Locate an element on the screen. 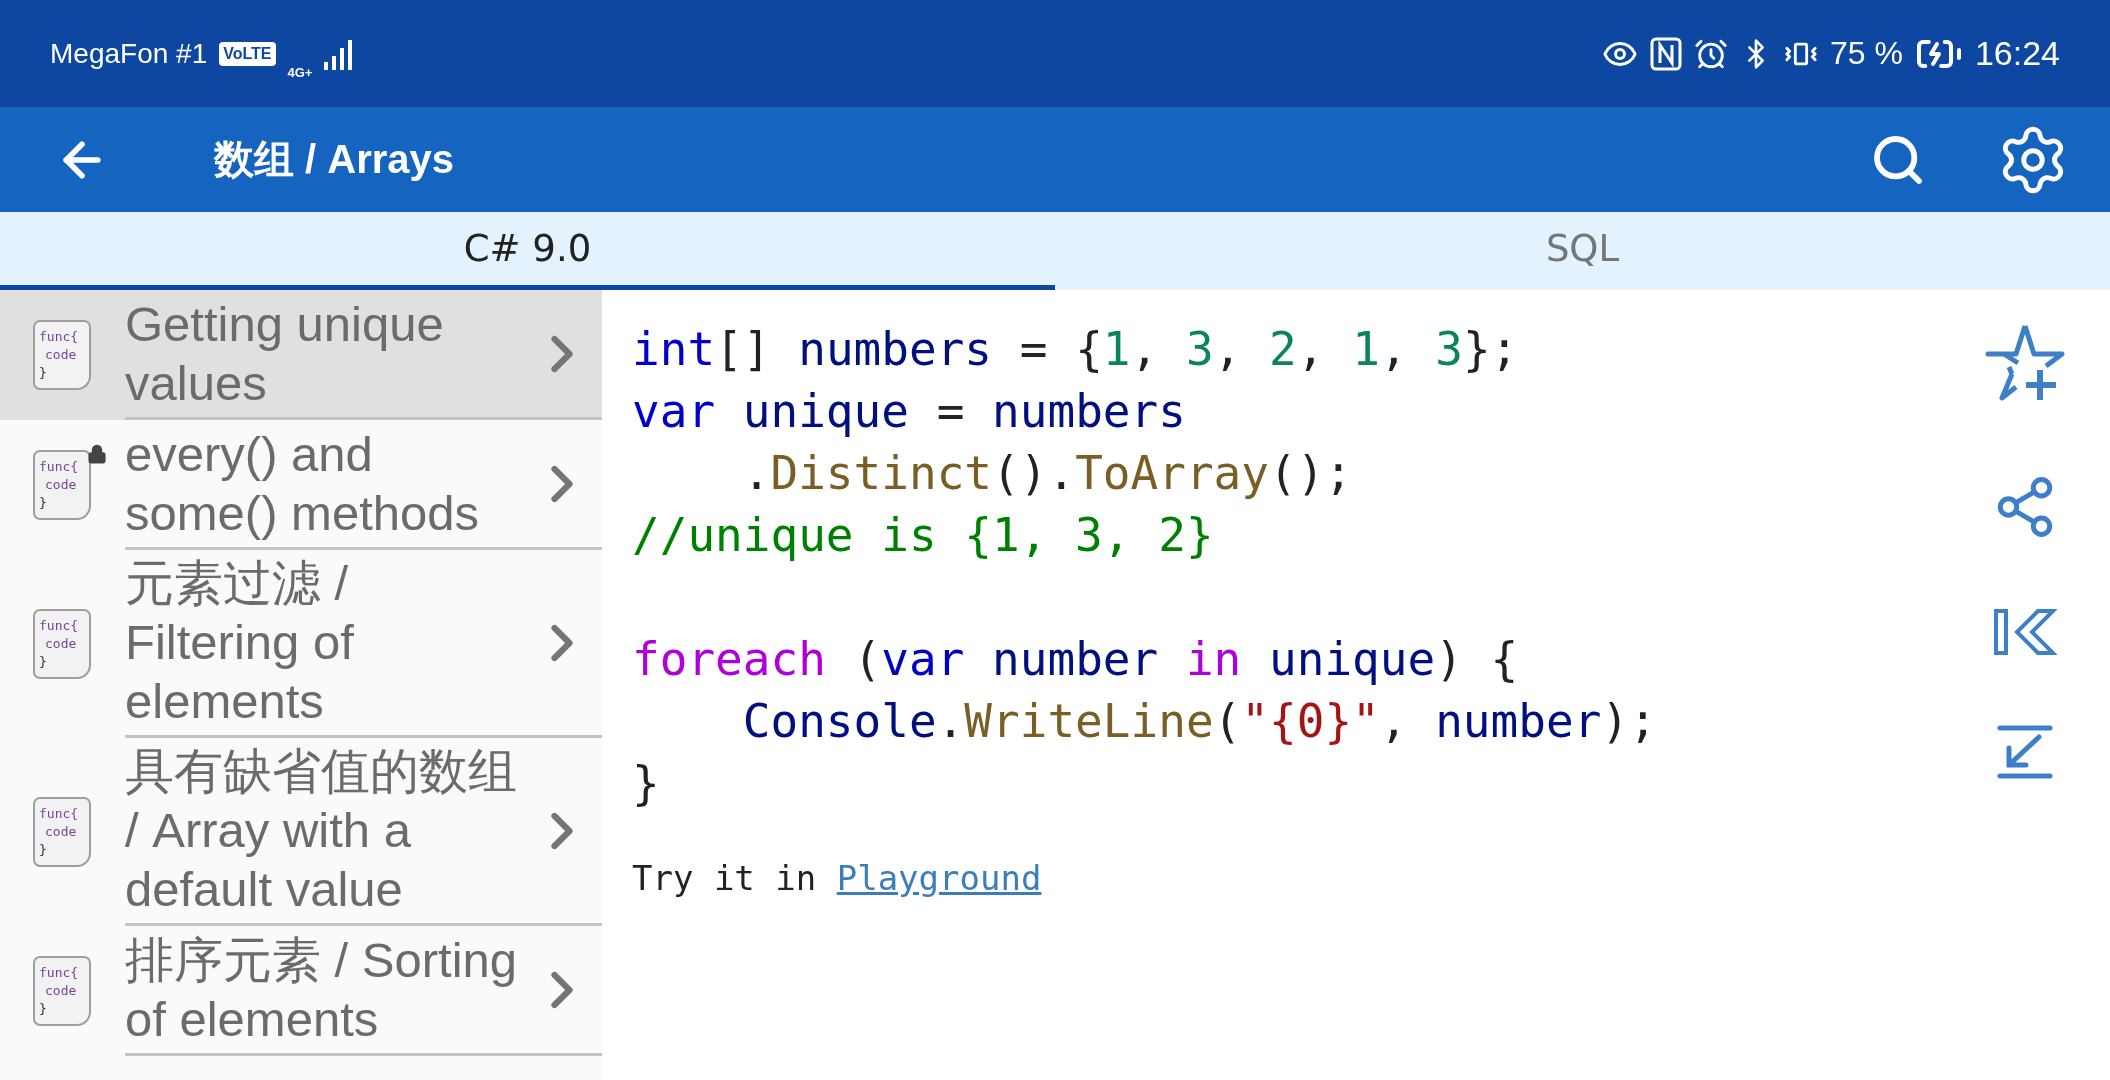 This screenshot has width=2110, height=1080. topic-title: every() and some() methods is located at coordinates (302, 483).